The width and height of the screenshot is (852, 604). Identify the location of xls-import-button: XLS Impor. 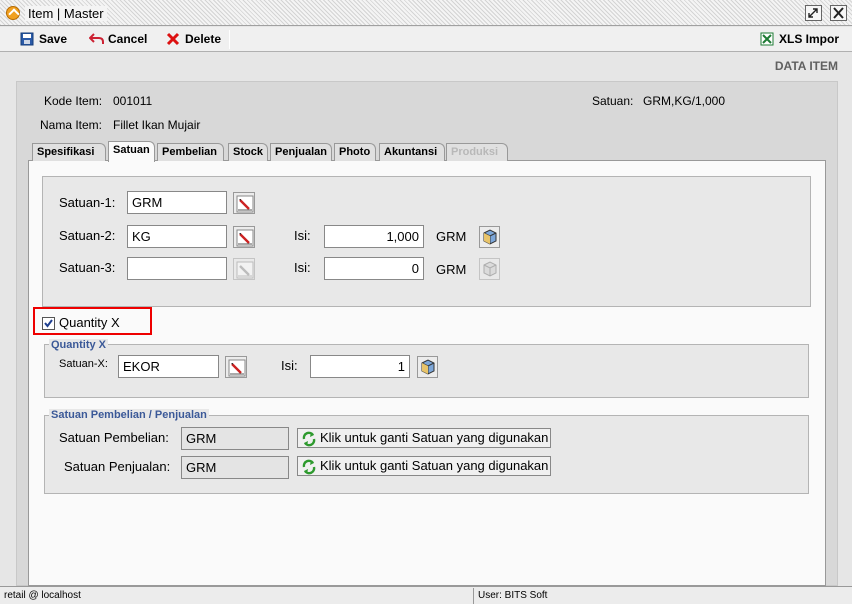
(800, 39).